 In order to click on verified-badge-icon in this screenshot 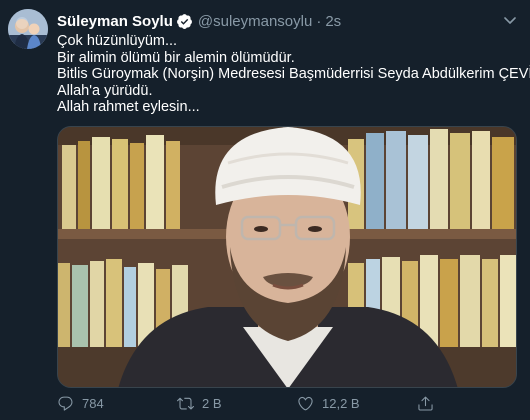, I will do `click(184, 21)`.